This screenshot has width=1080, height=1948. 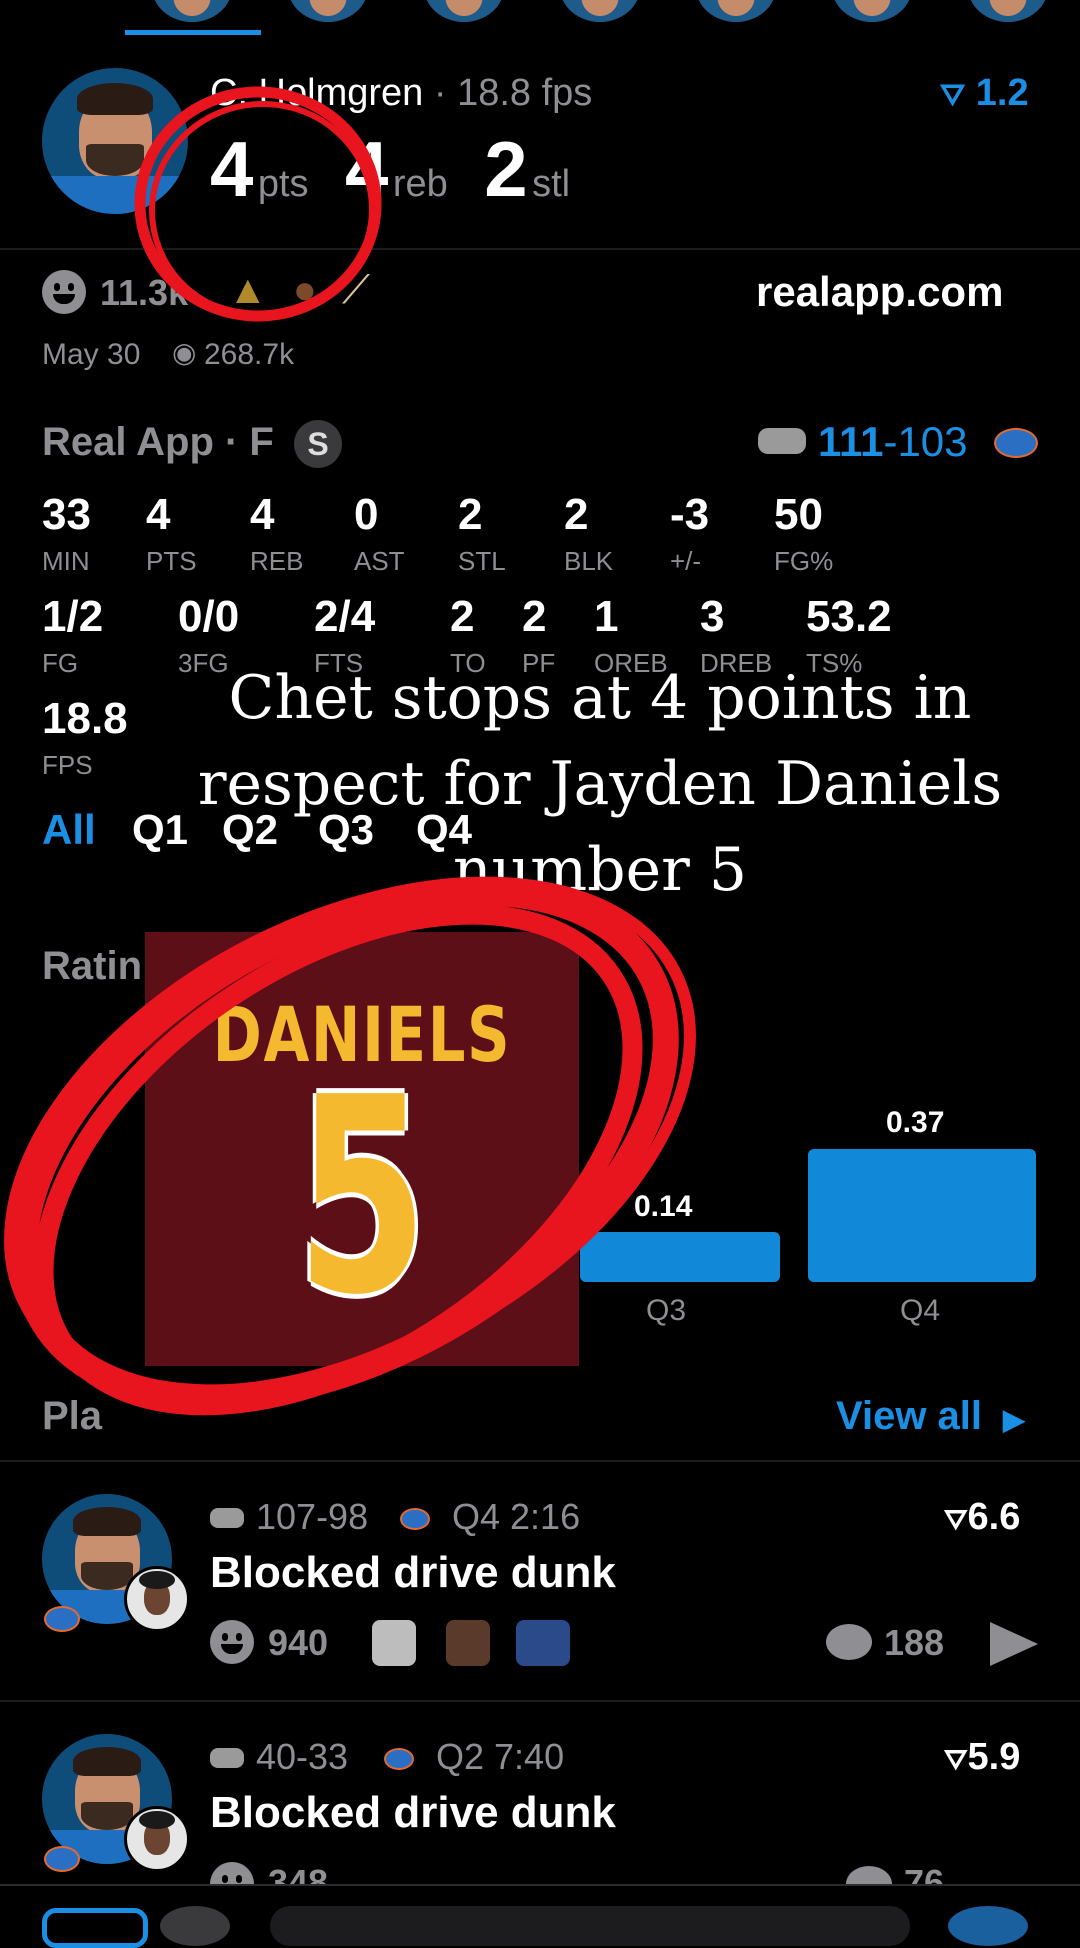 I want to click on game-source: Real App · F, so click(x=158, y=442).